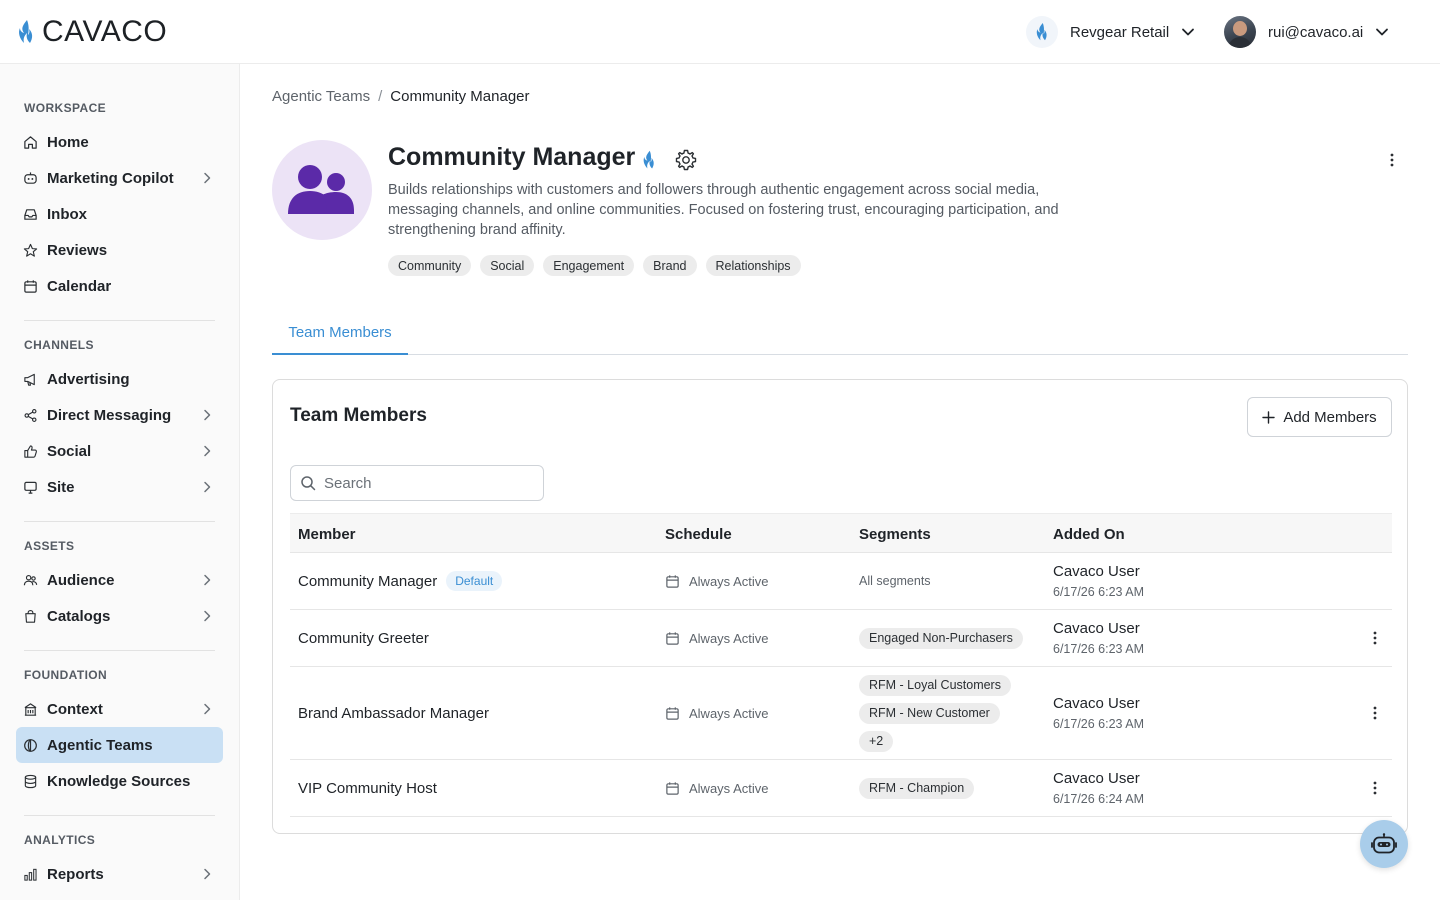 The image size is (1440, 900). I want to click on sidebar-item-reviews: Reviews, so click(119, 250).